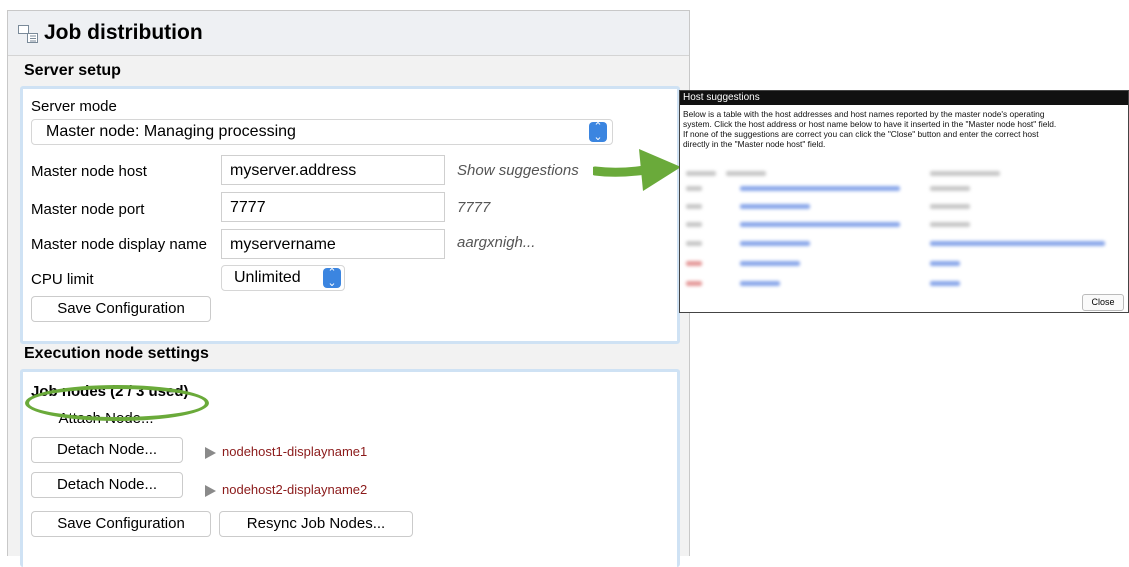 This screenshot has width=1129, height=567. What do you see at coordinates (1103, 302) in the screenshot?
I see `close-button: Close` at bounding box center [1103, 302].